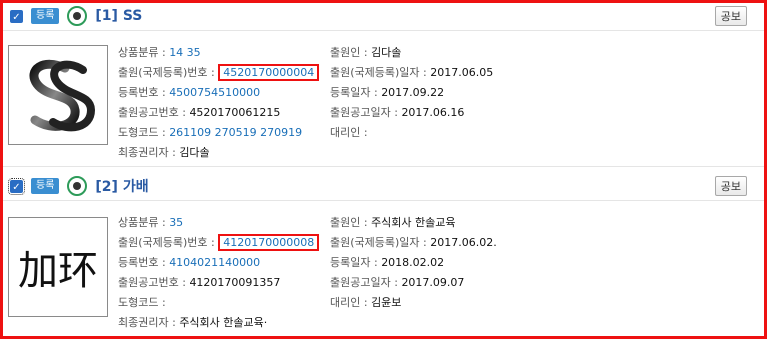  What do you see at coordinates (269, 72) in the screenshot?
I see `application-number-link: 4520170000004` at bounding box center [269, 72].